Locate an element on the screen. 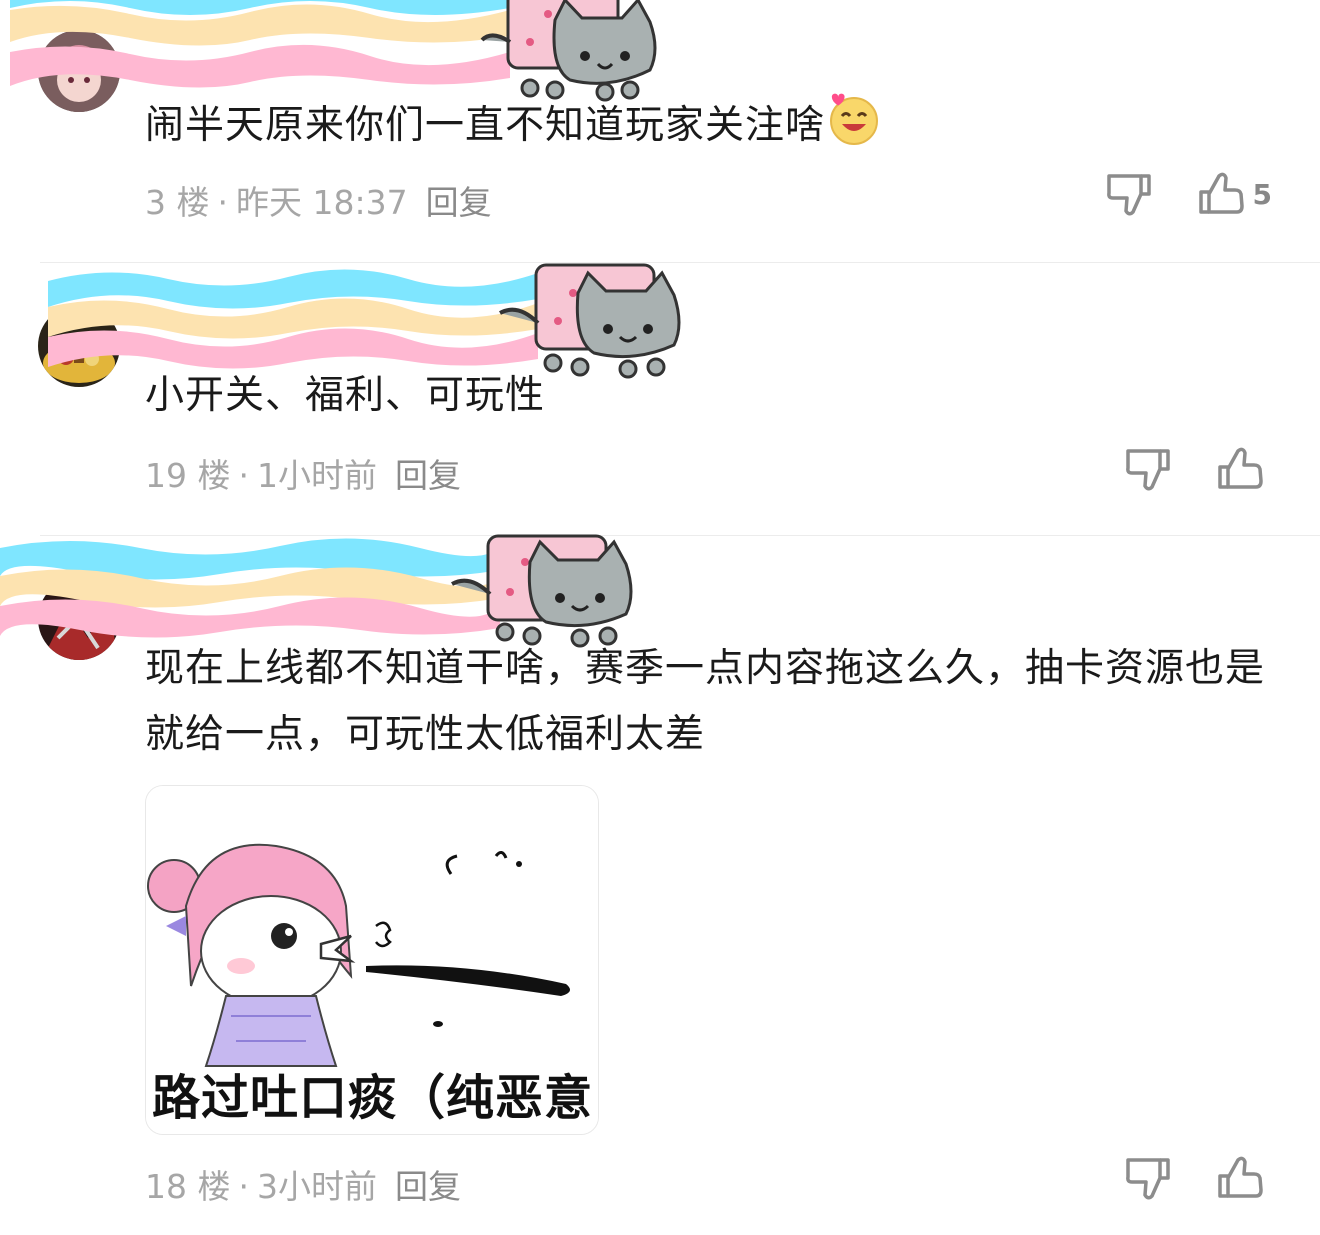 The height and width of the screenshot is (1235, 1320). sticker-image: 路过吐口痰（纯恶意 is located at coordinates (372, 960).